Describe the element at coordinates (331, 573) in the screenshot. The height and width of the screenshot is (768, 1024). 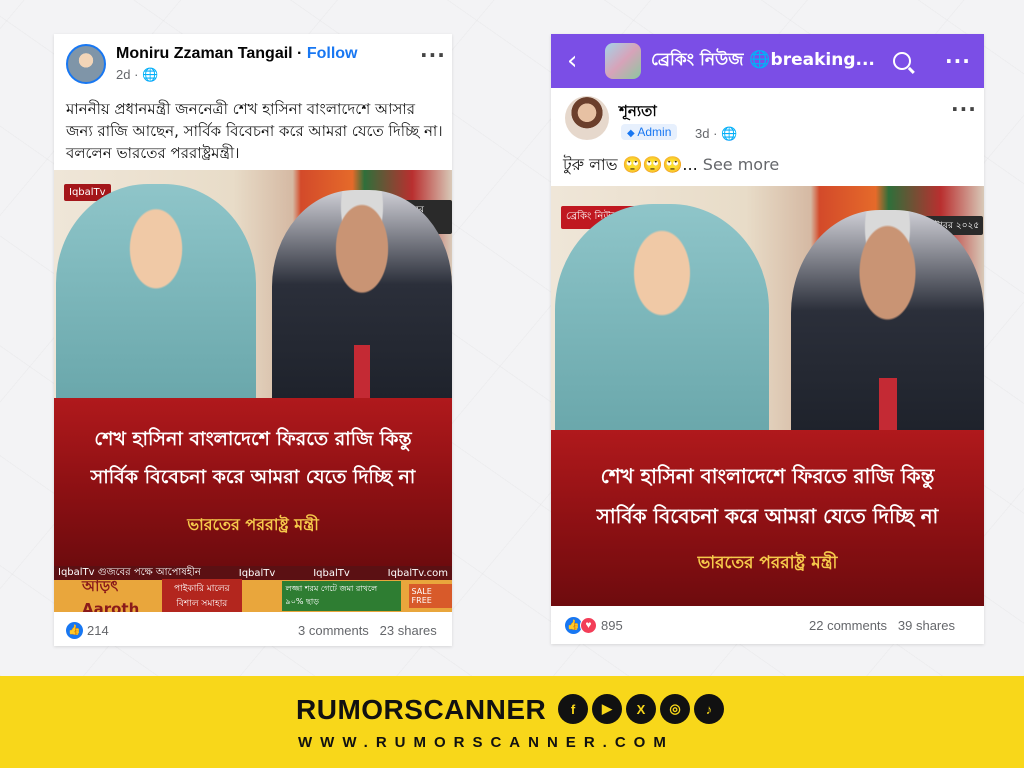
I see `footer-mid2: IqbalTv` at that location.